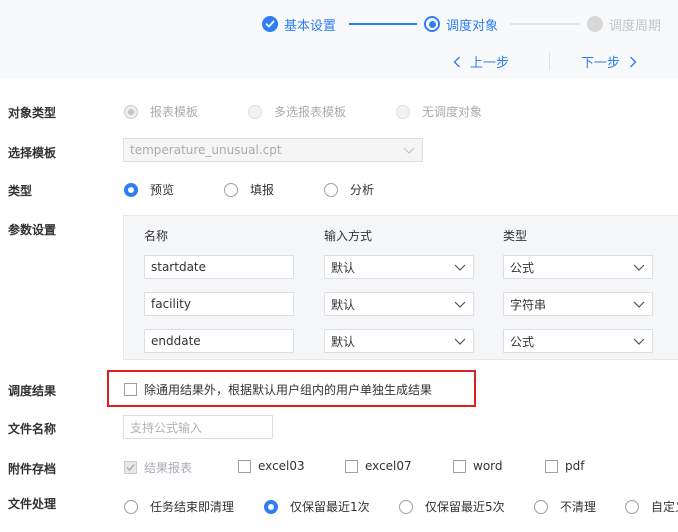 This screenshot has height=532, width=678. I want to click on template-label: 选择模板, so click(32, 153).